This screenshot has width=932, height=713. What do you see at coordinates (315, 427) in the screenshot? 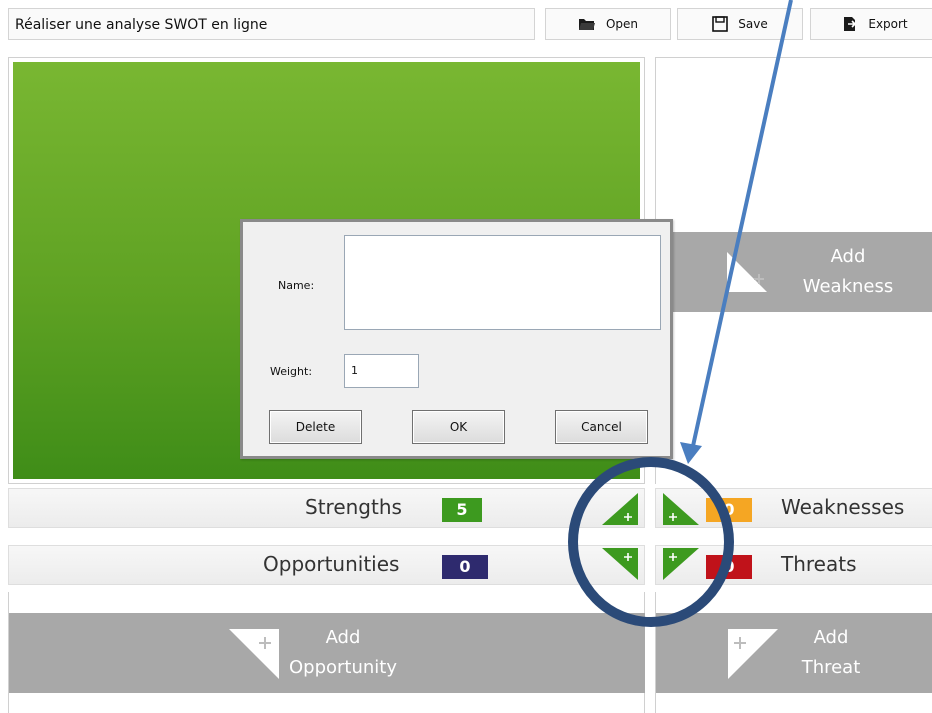
I see `delete-button: Delete` at bounding box center [315, 427].